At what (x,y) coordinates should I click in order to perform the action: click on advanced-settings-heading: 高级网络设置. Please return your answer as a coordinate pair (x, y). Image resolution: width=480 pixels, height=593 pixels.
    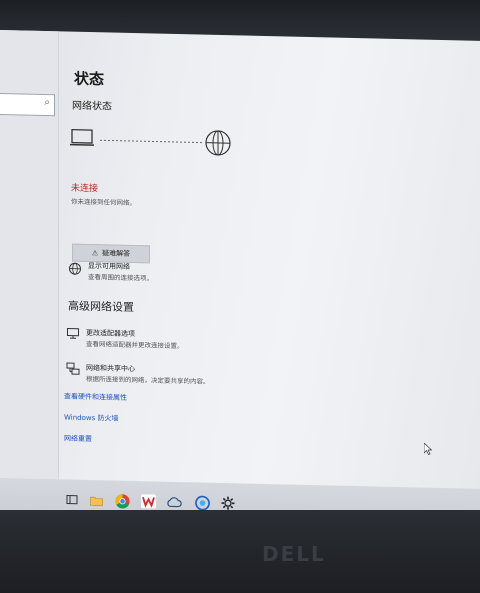
    Looking at the image, I should click on (101, 307).